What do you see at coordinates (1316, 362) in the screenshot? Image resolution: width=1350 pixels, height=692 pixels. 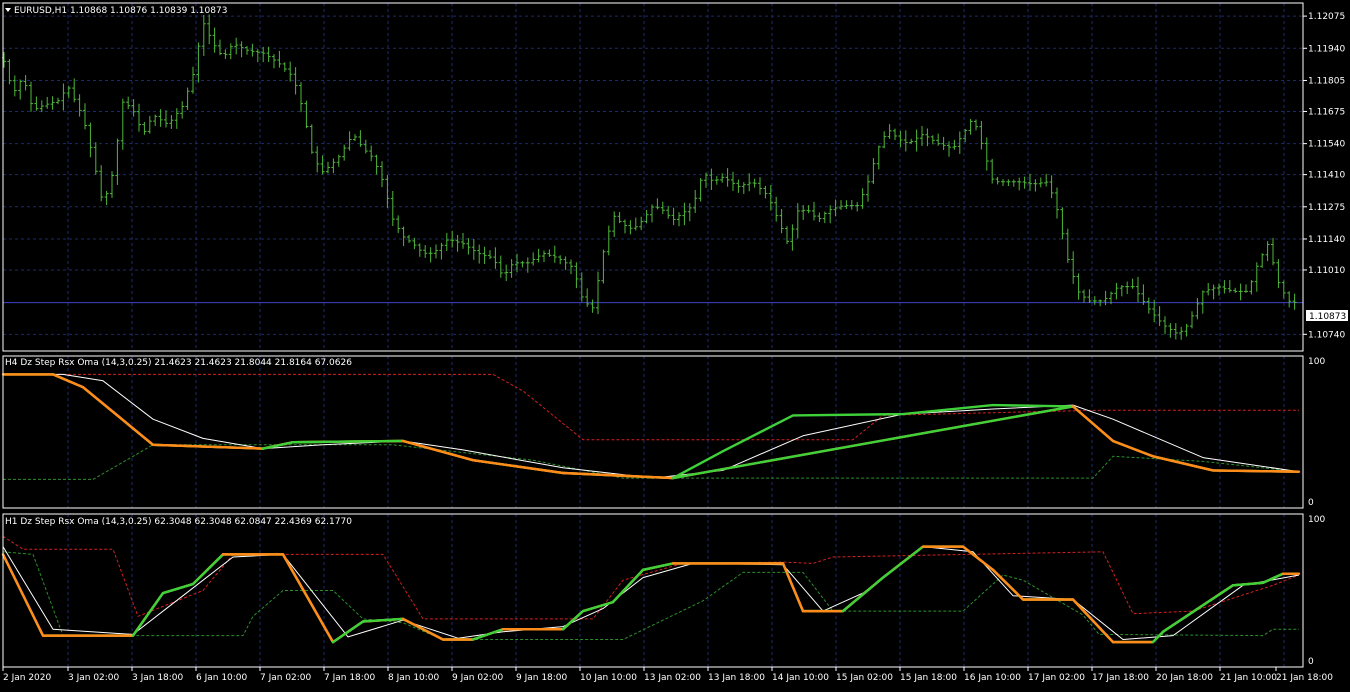 I see `h4-scale-top: 100` at bounding box center [1316, 362].